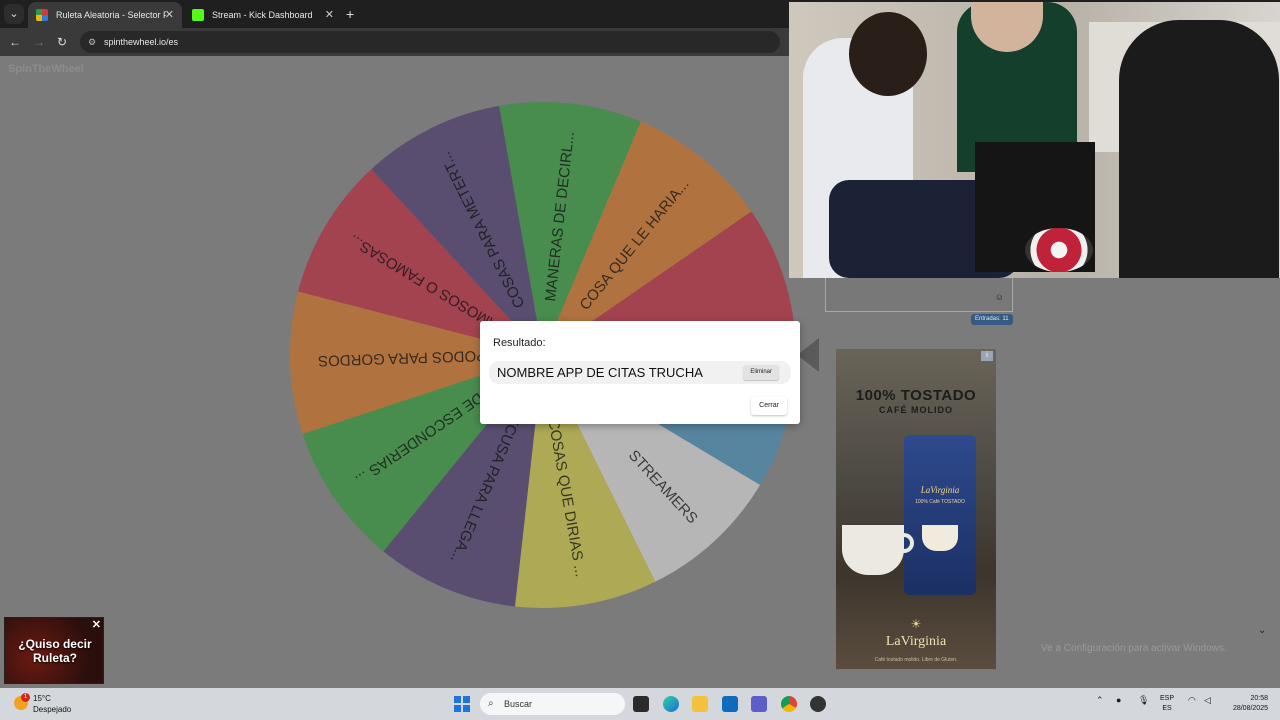 The height and width of the screenshot is (720, 1280). I want to click on clock: 20:58 28/08/2025, so click(1247, 704).